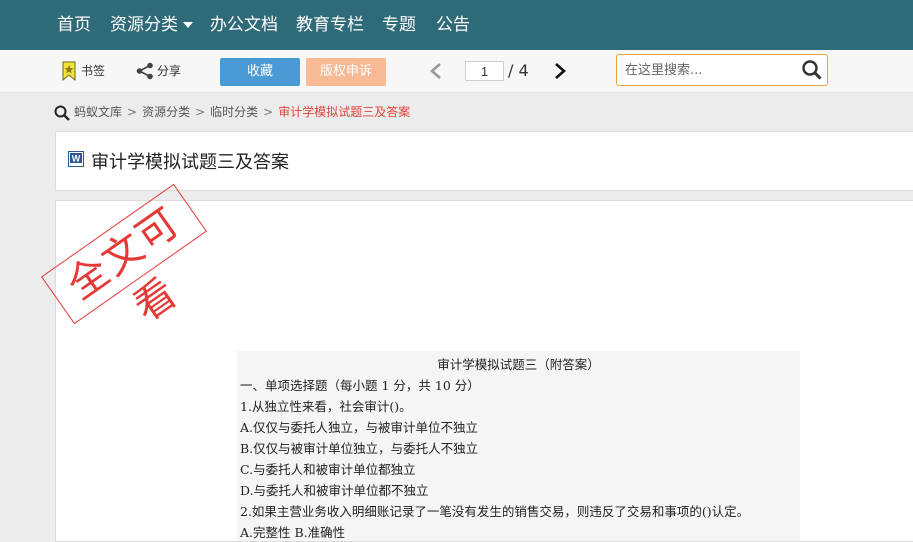 This screenshot has width=913, height=542. Describe the element at coordinates (144, 71) in the screenshot. I see `share-icon` at that location.